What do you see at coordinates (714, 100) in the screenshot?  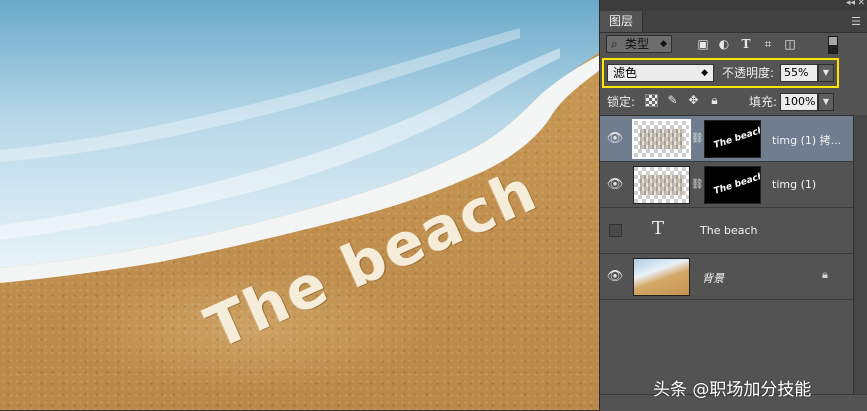 I see `lock-all-icon: 🔒︎` at bounding box center [714, 100].